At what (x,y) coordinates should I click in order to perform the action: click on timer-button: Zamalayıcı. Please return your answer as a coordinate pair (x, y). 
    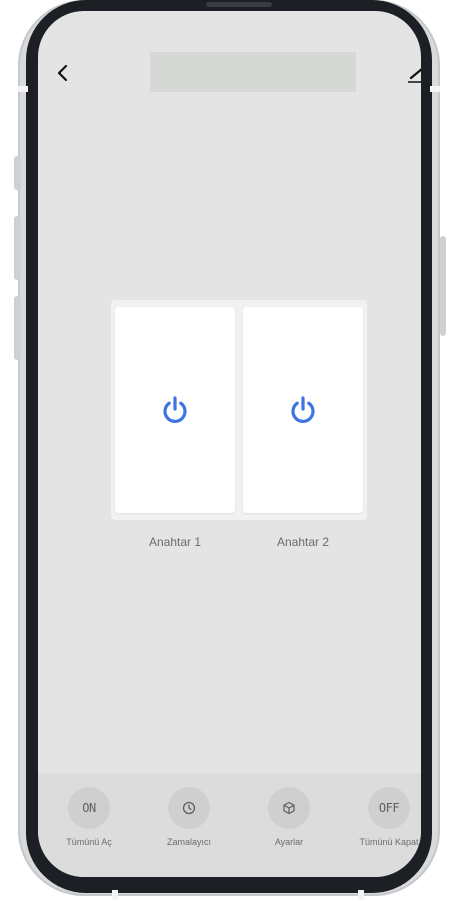
    Looking at the image, I should click on (189, 817).